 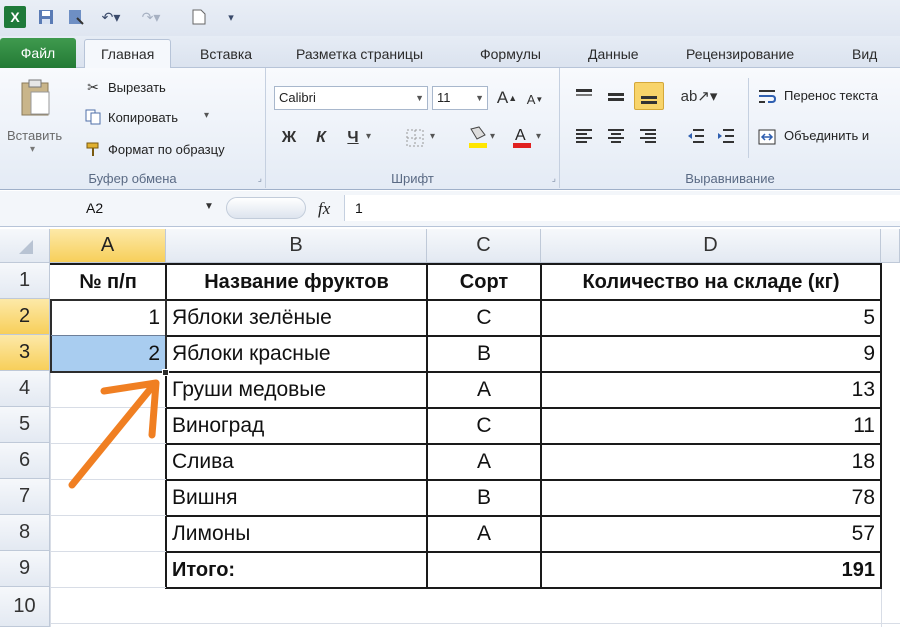 What do you see at coordinates (535, 99) in the screenshot?
I see `shrink-font-icon: A ▼` at bounding box center [535, 99].